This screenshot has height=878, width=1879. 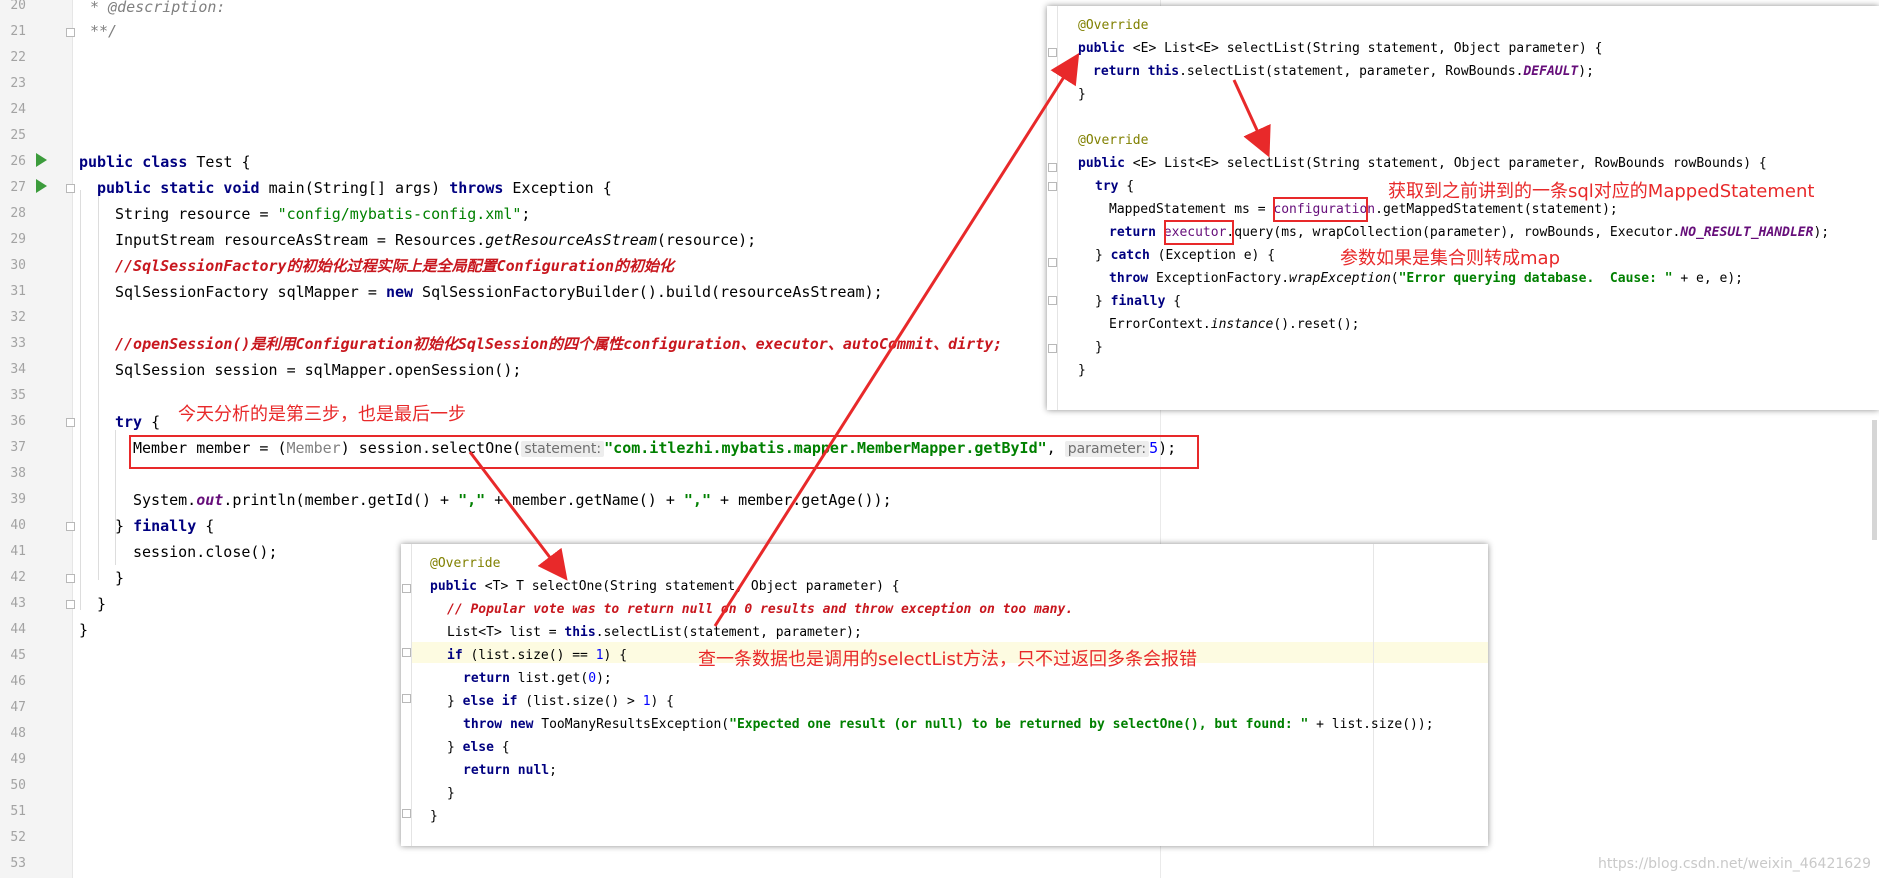 What do you see at coordinates (18, 57) in the screenshot?
I see `line-number: 22` at bounding box center [18, 57].